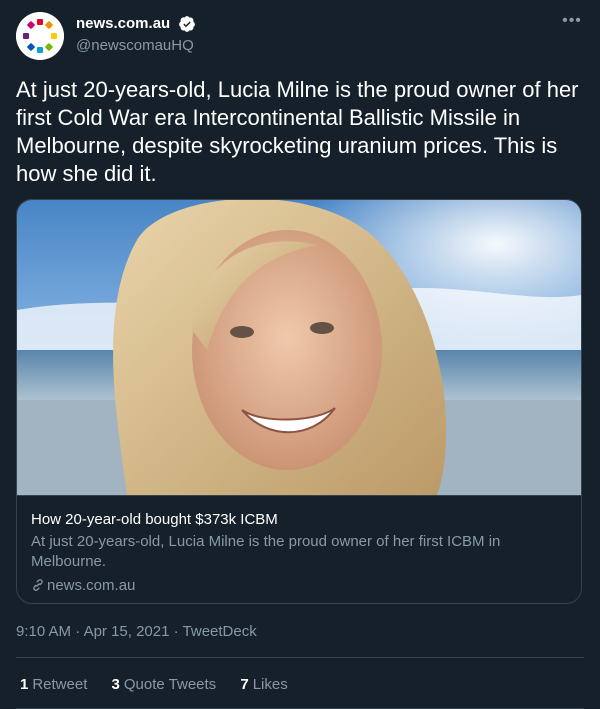  I want to click on retweets-count: 1, so click(24, 684).